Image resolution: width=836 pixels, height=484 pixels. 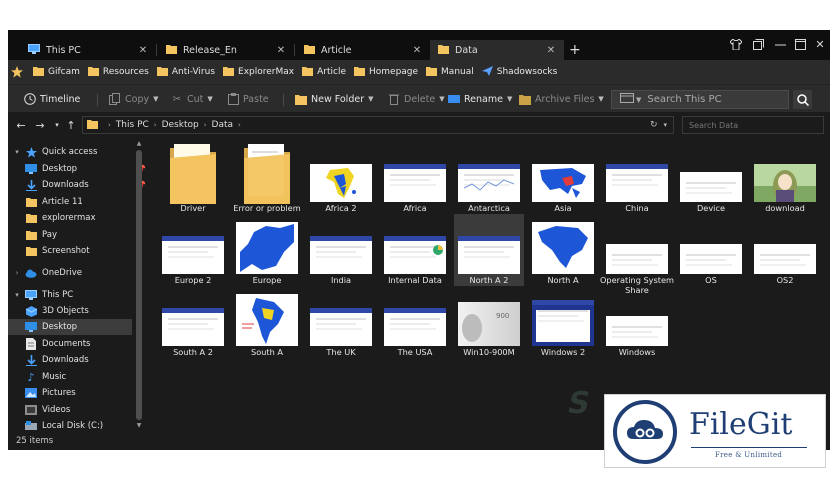 I want to click on breadcrumb-desktop: Desktop, so click(x=180, y=125).